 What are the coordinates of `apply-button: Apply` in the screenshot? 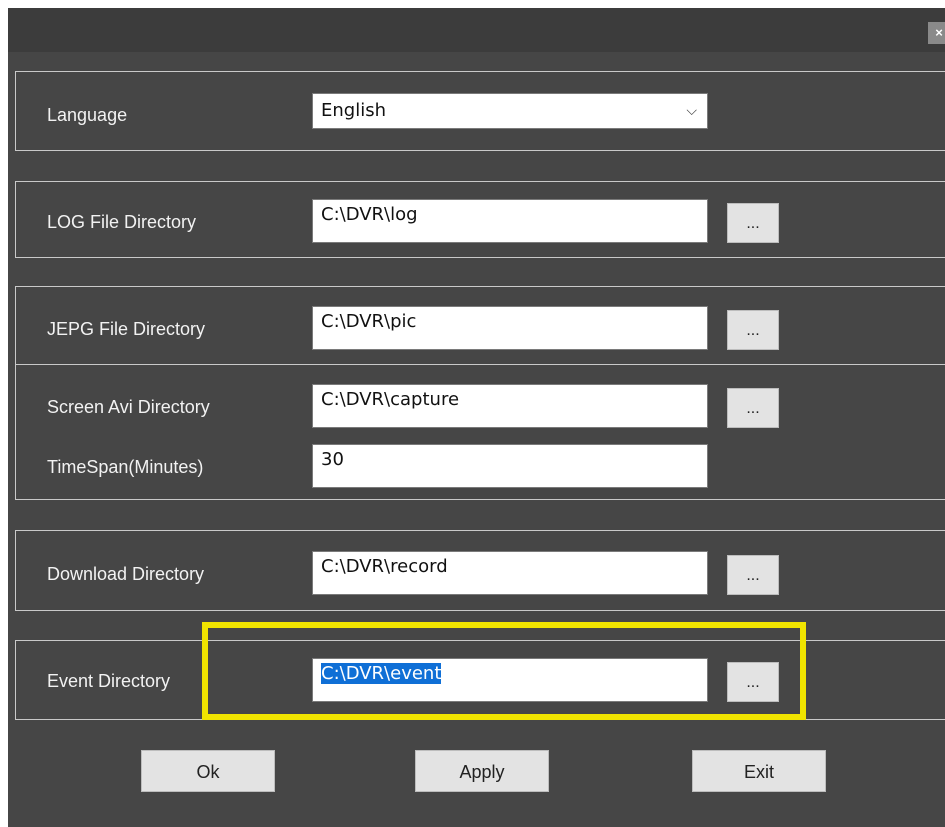 It's located at (482, 771).